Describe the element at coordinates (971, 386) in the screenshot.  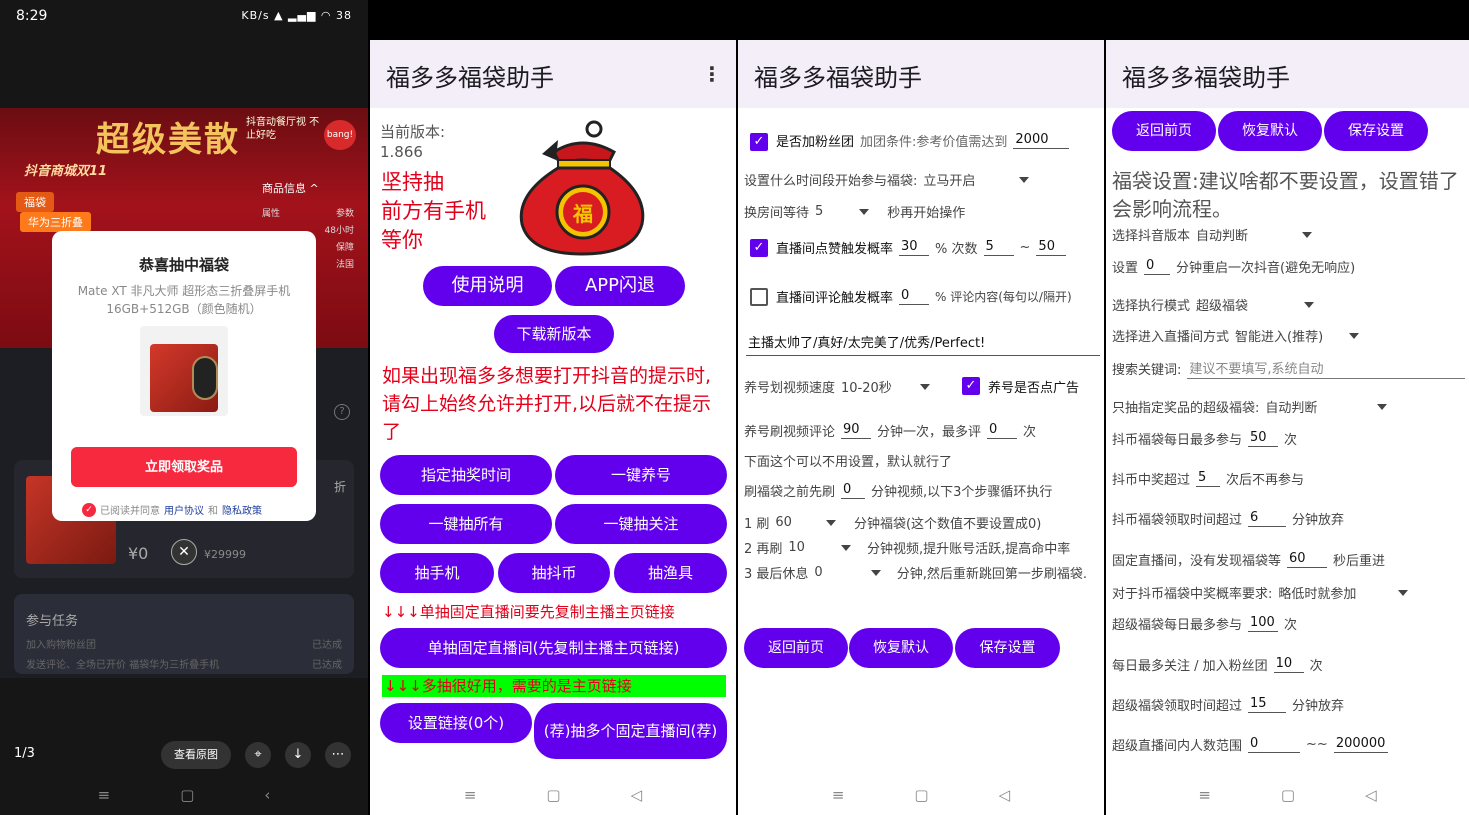
I see `ad-checkbox: ✓` at that location.